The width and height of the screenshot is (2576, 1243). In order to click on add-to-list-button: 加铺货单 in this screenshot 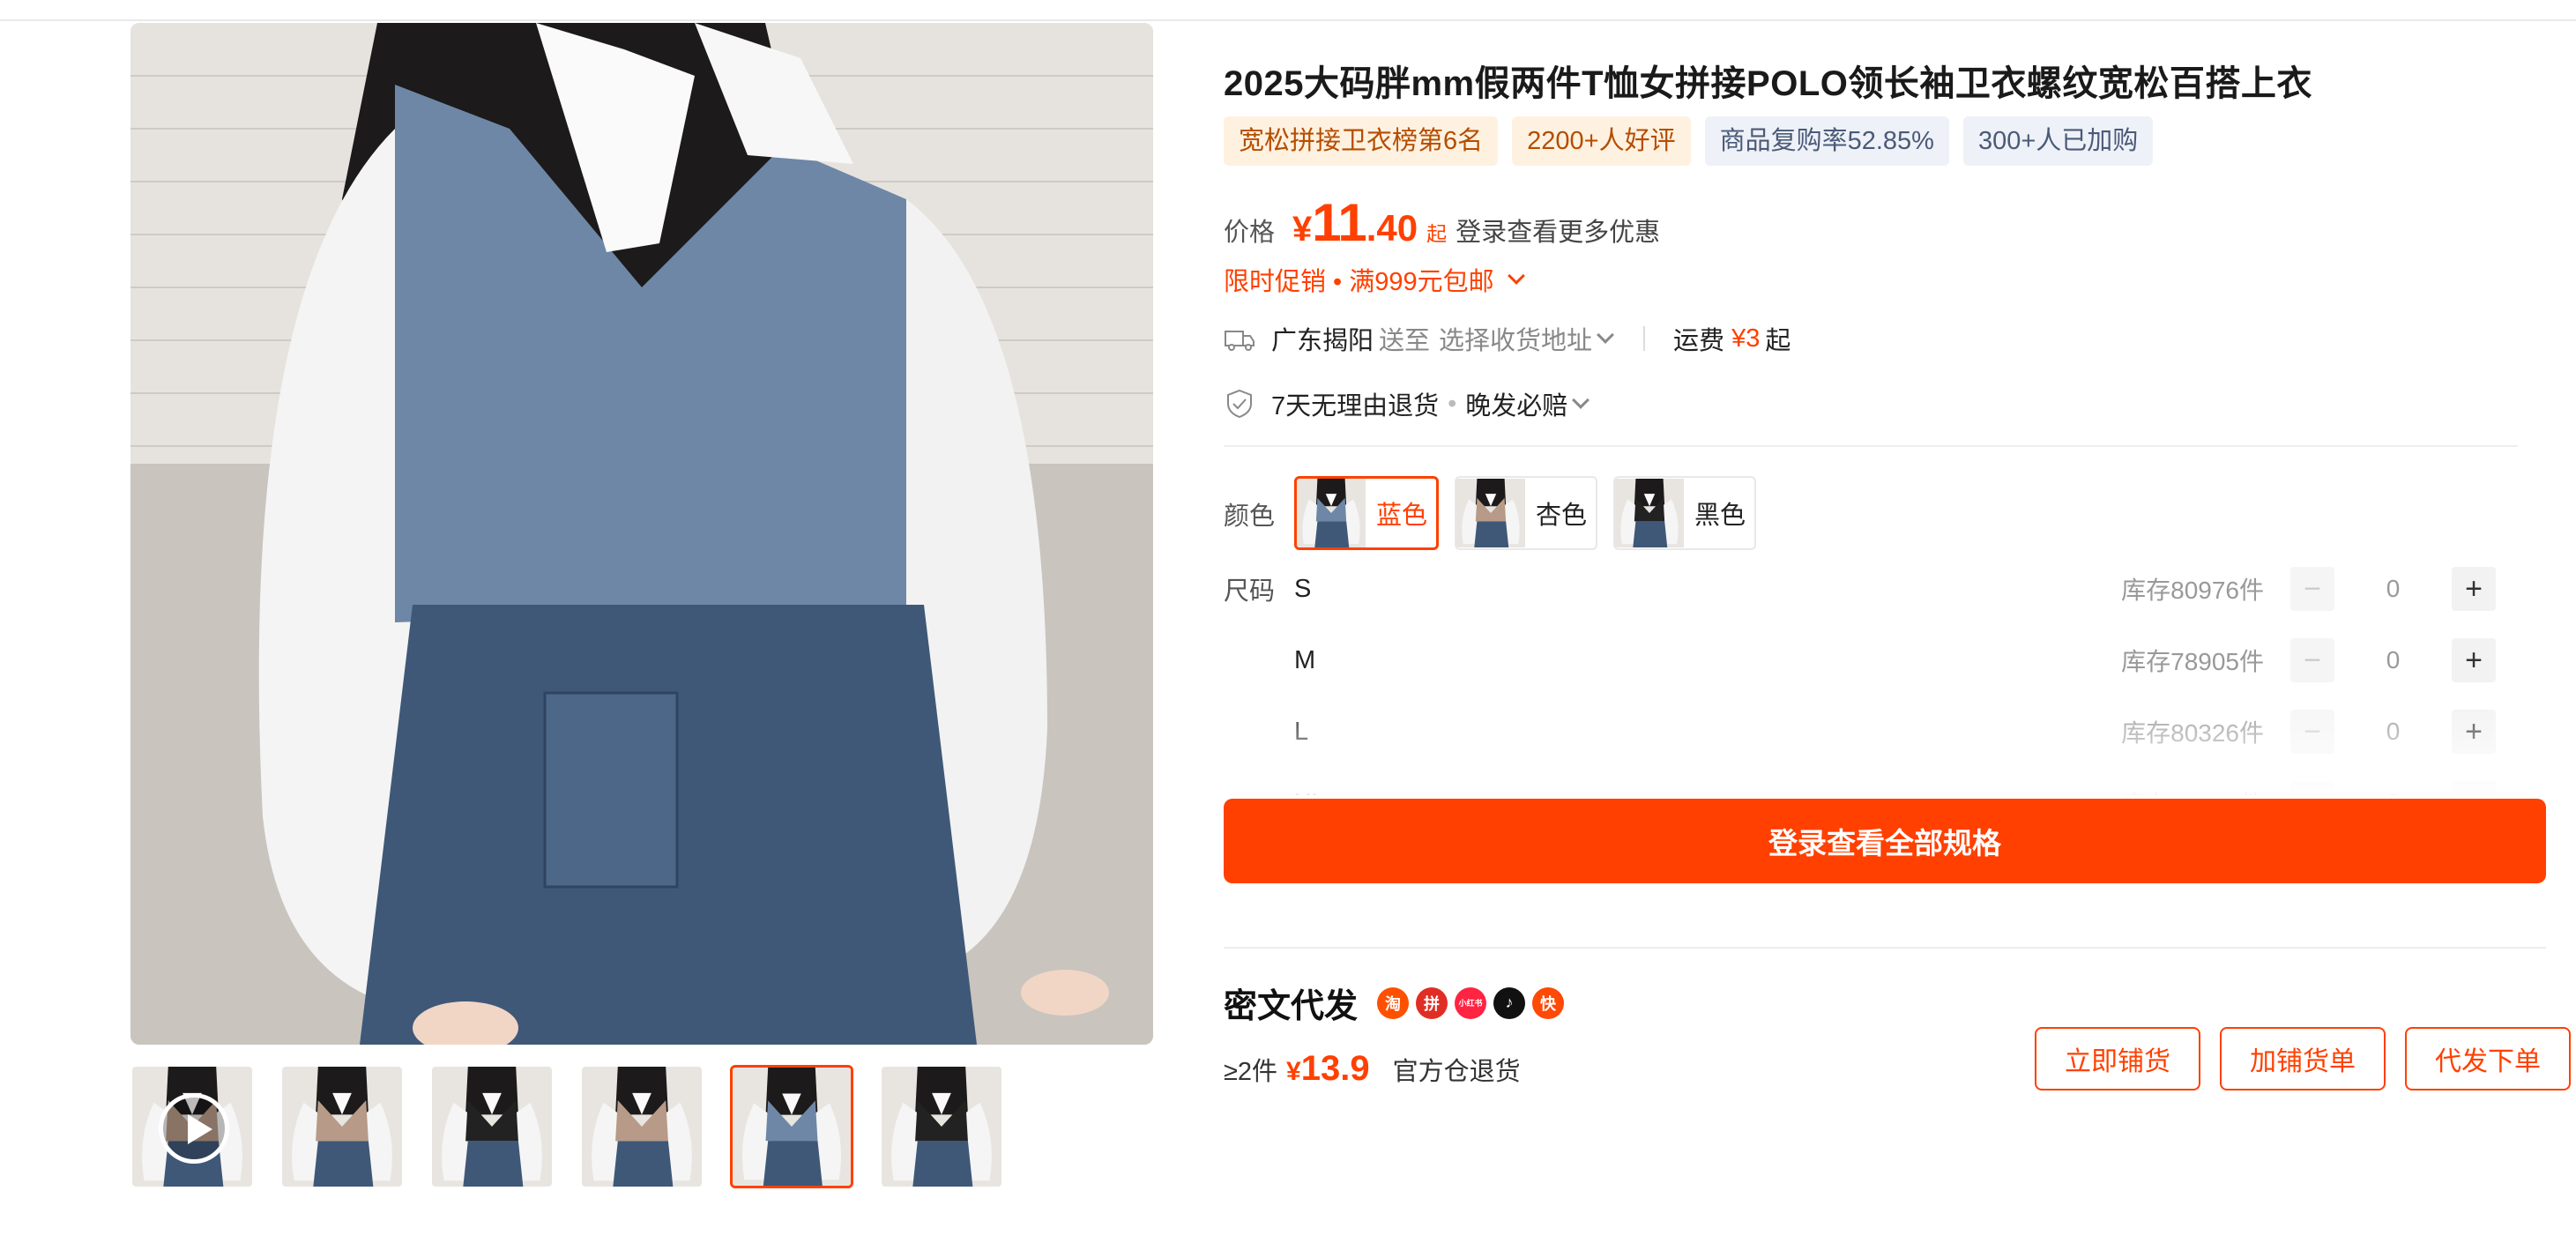, I will do `click(2303, 1058)`.